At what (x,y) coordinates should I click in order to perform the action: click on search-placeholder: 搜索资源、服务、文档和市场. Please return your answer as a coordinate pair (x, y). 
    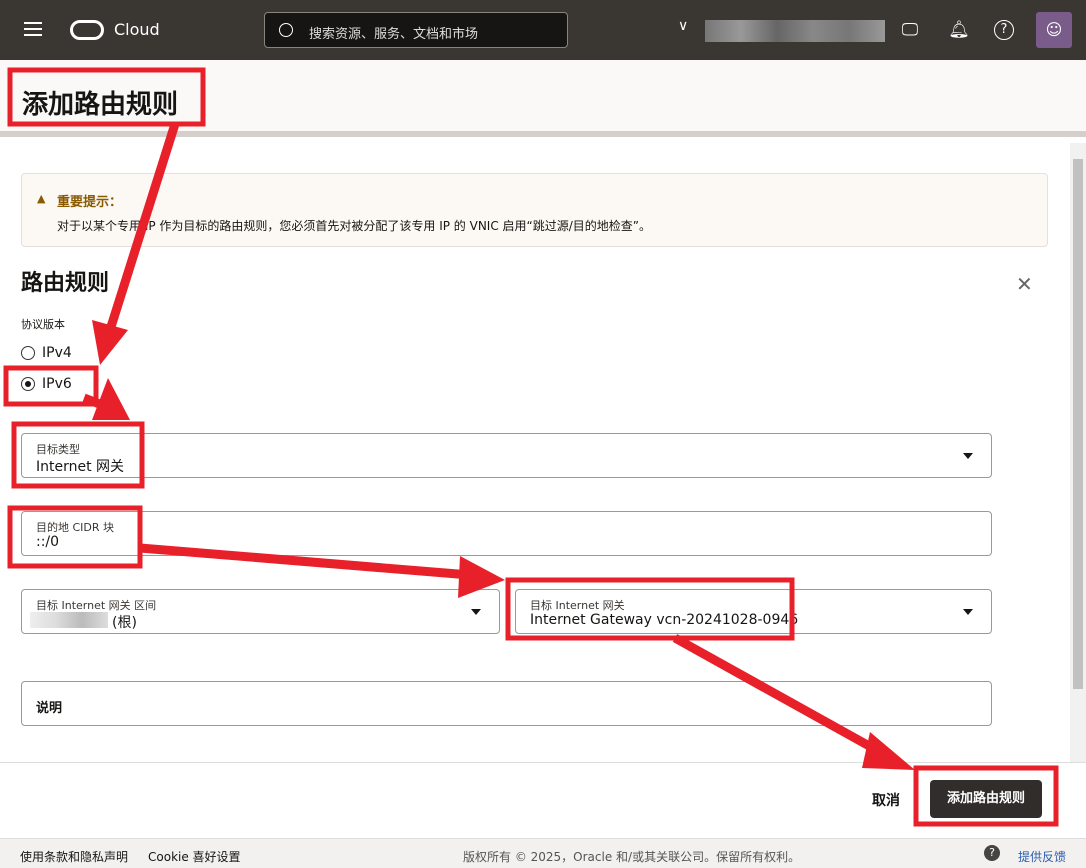
    Looking at the image, I should click on (394, 34).